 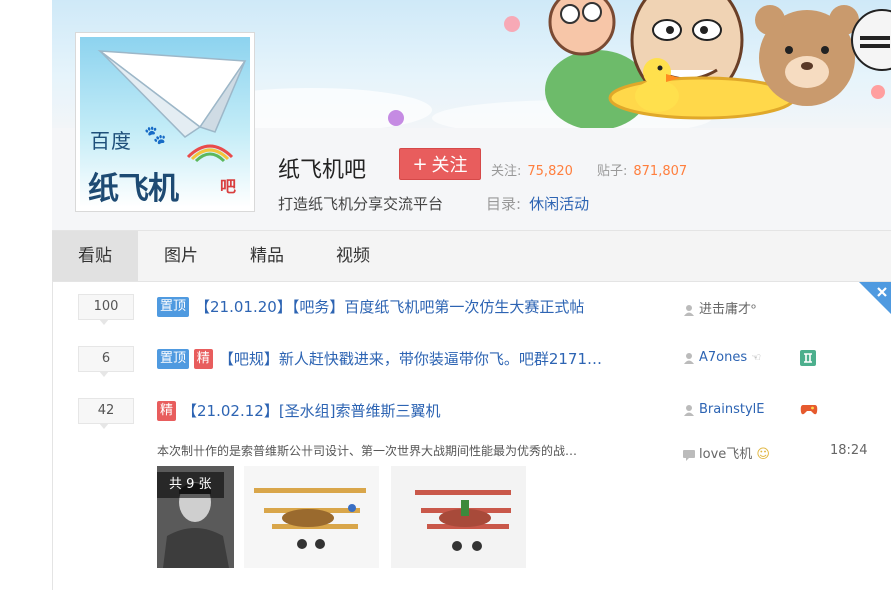 I want to click on thumbnail-photo: 共 9 张, so click(x=195, y=517).